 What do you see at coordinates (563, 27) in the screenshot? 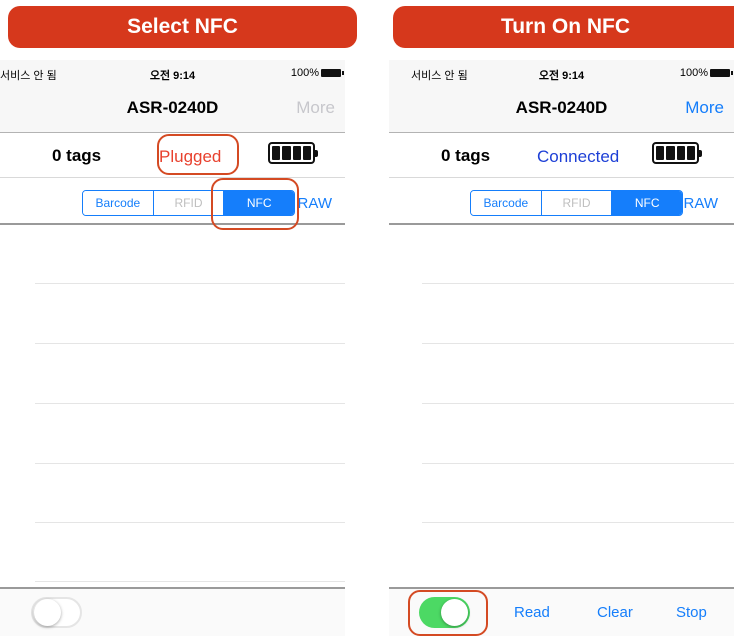
I see `banner-turn-on-nfc: Turn On NFC` at bounding box center [563, 27].